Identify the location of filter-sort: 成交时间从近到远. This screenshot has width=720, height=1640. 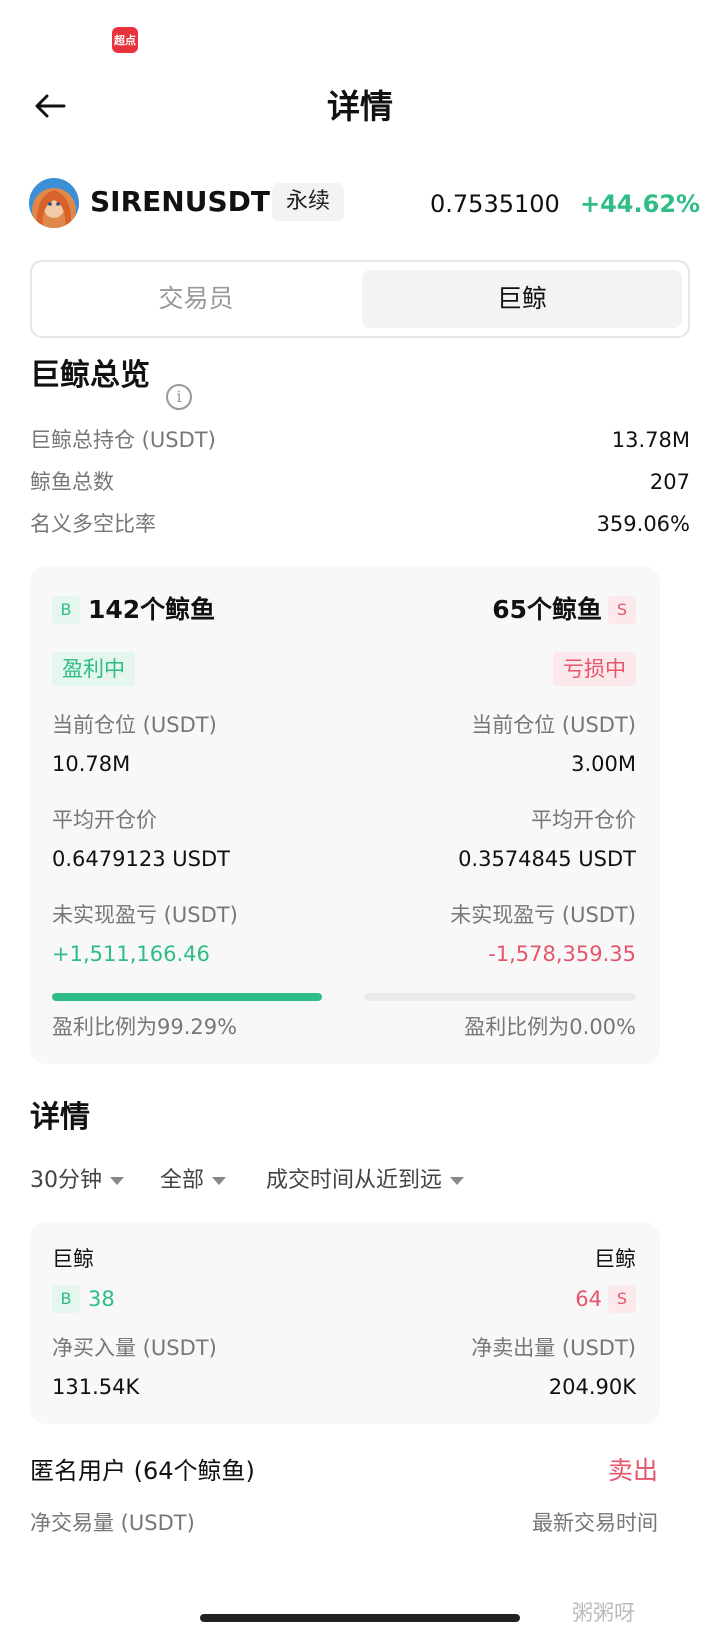
(365, 1181).